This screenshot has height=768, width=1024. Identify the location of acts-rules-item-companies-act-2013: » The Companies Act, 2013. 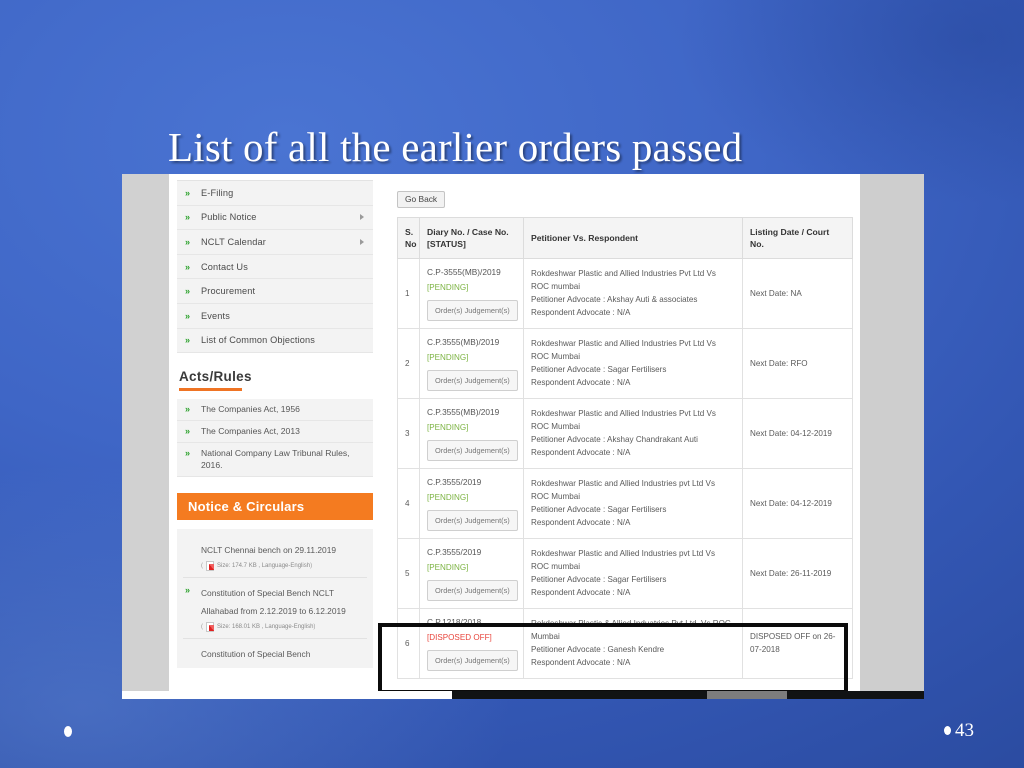
(275, 431).